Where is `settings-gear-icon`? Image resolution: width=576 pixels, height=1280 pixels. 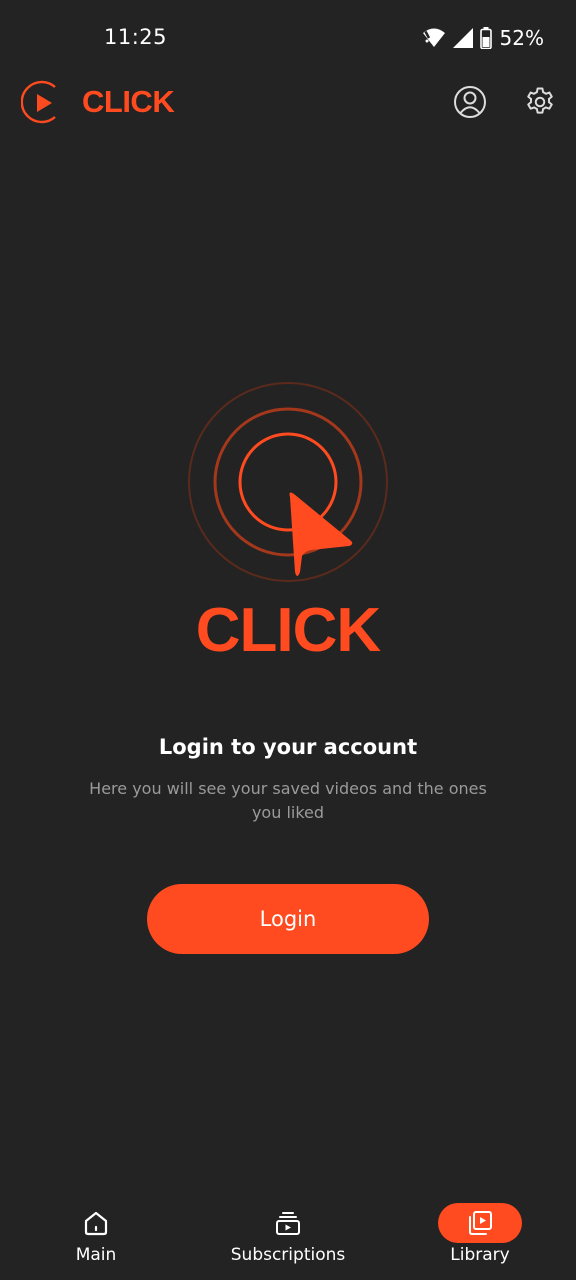 settings-gear-icon is located at coordinates (540, 100).